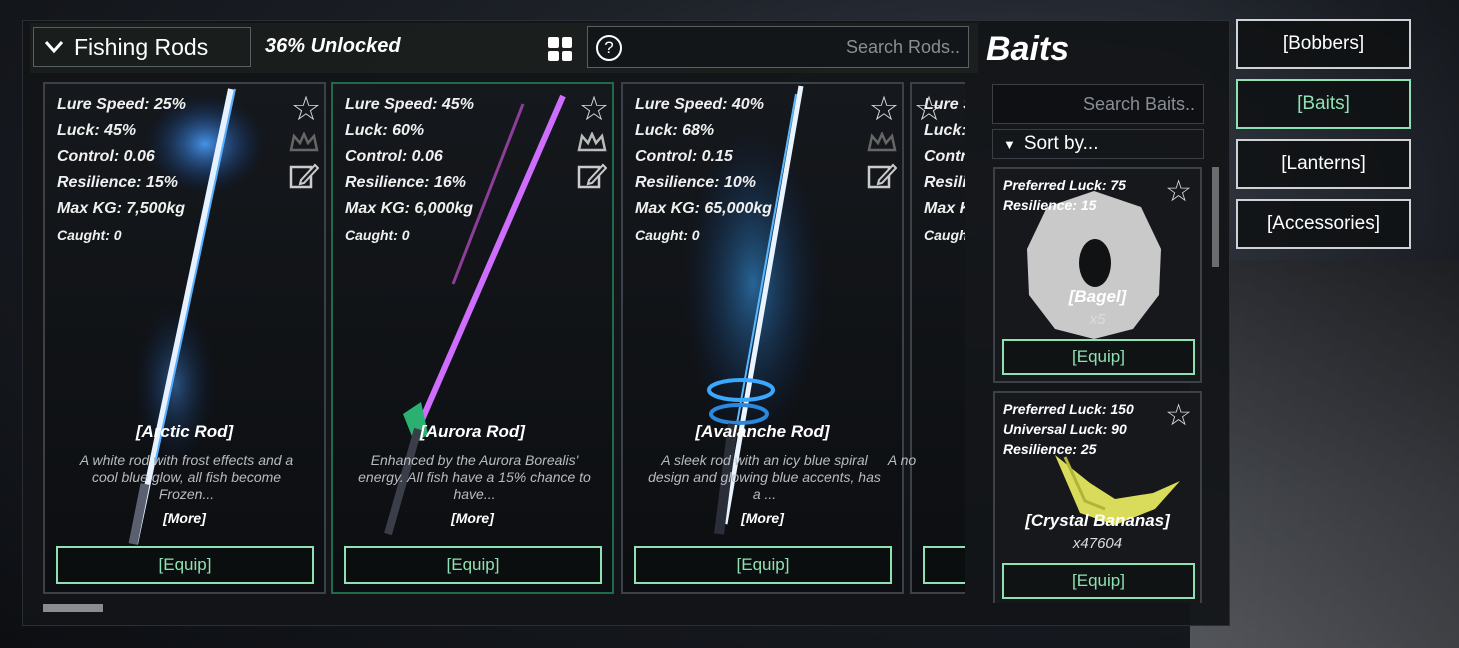 The height and width of the screenshot is (648, 1459). What do you see at coordinates (1323, 104) in the screenshot?
I see `tab-baits: [Baits]` at bounding box center [1323, 104].